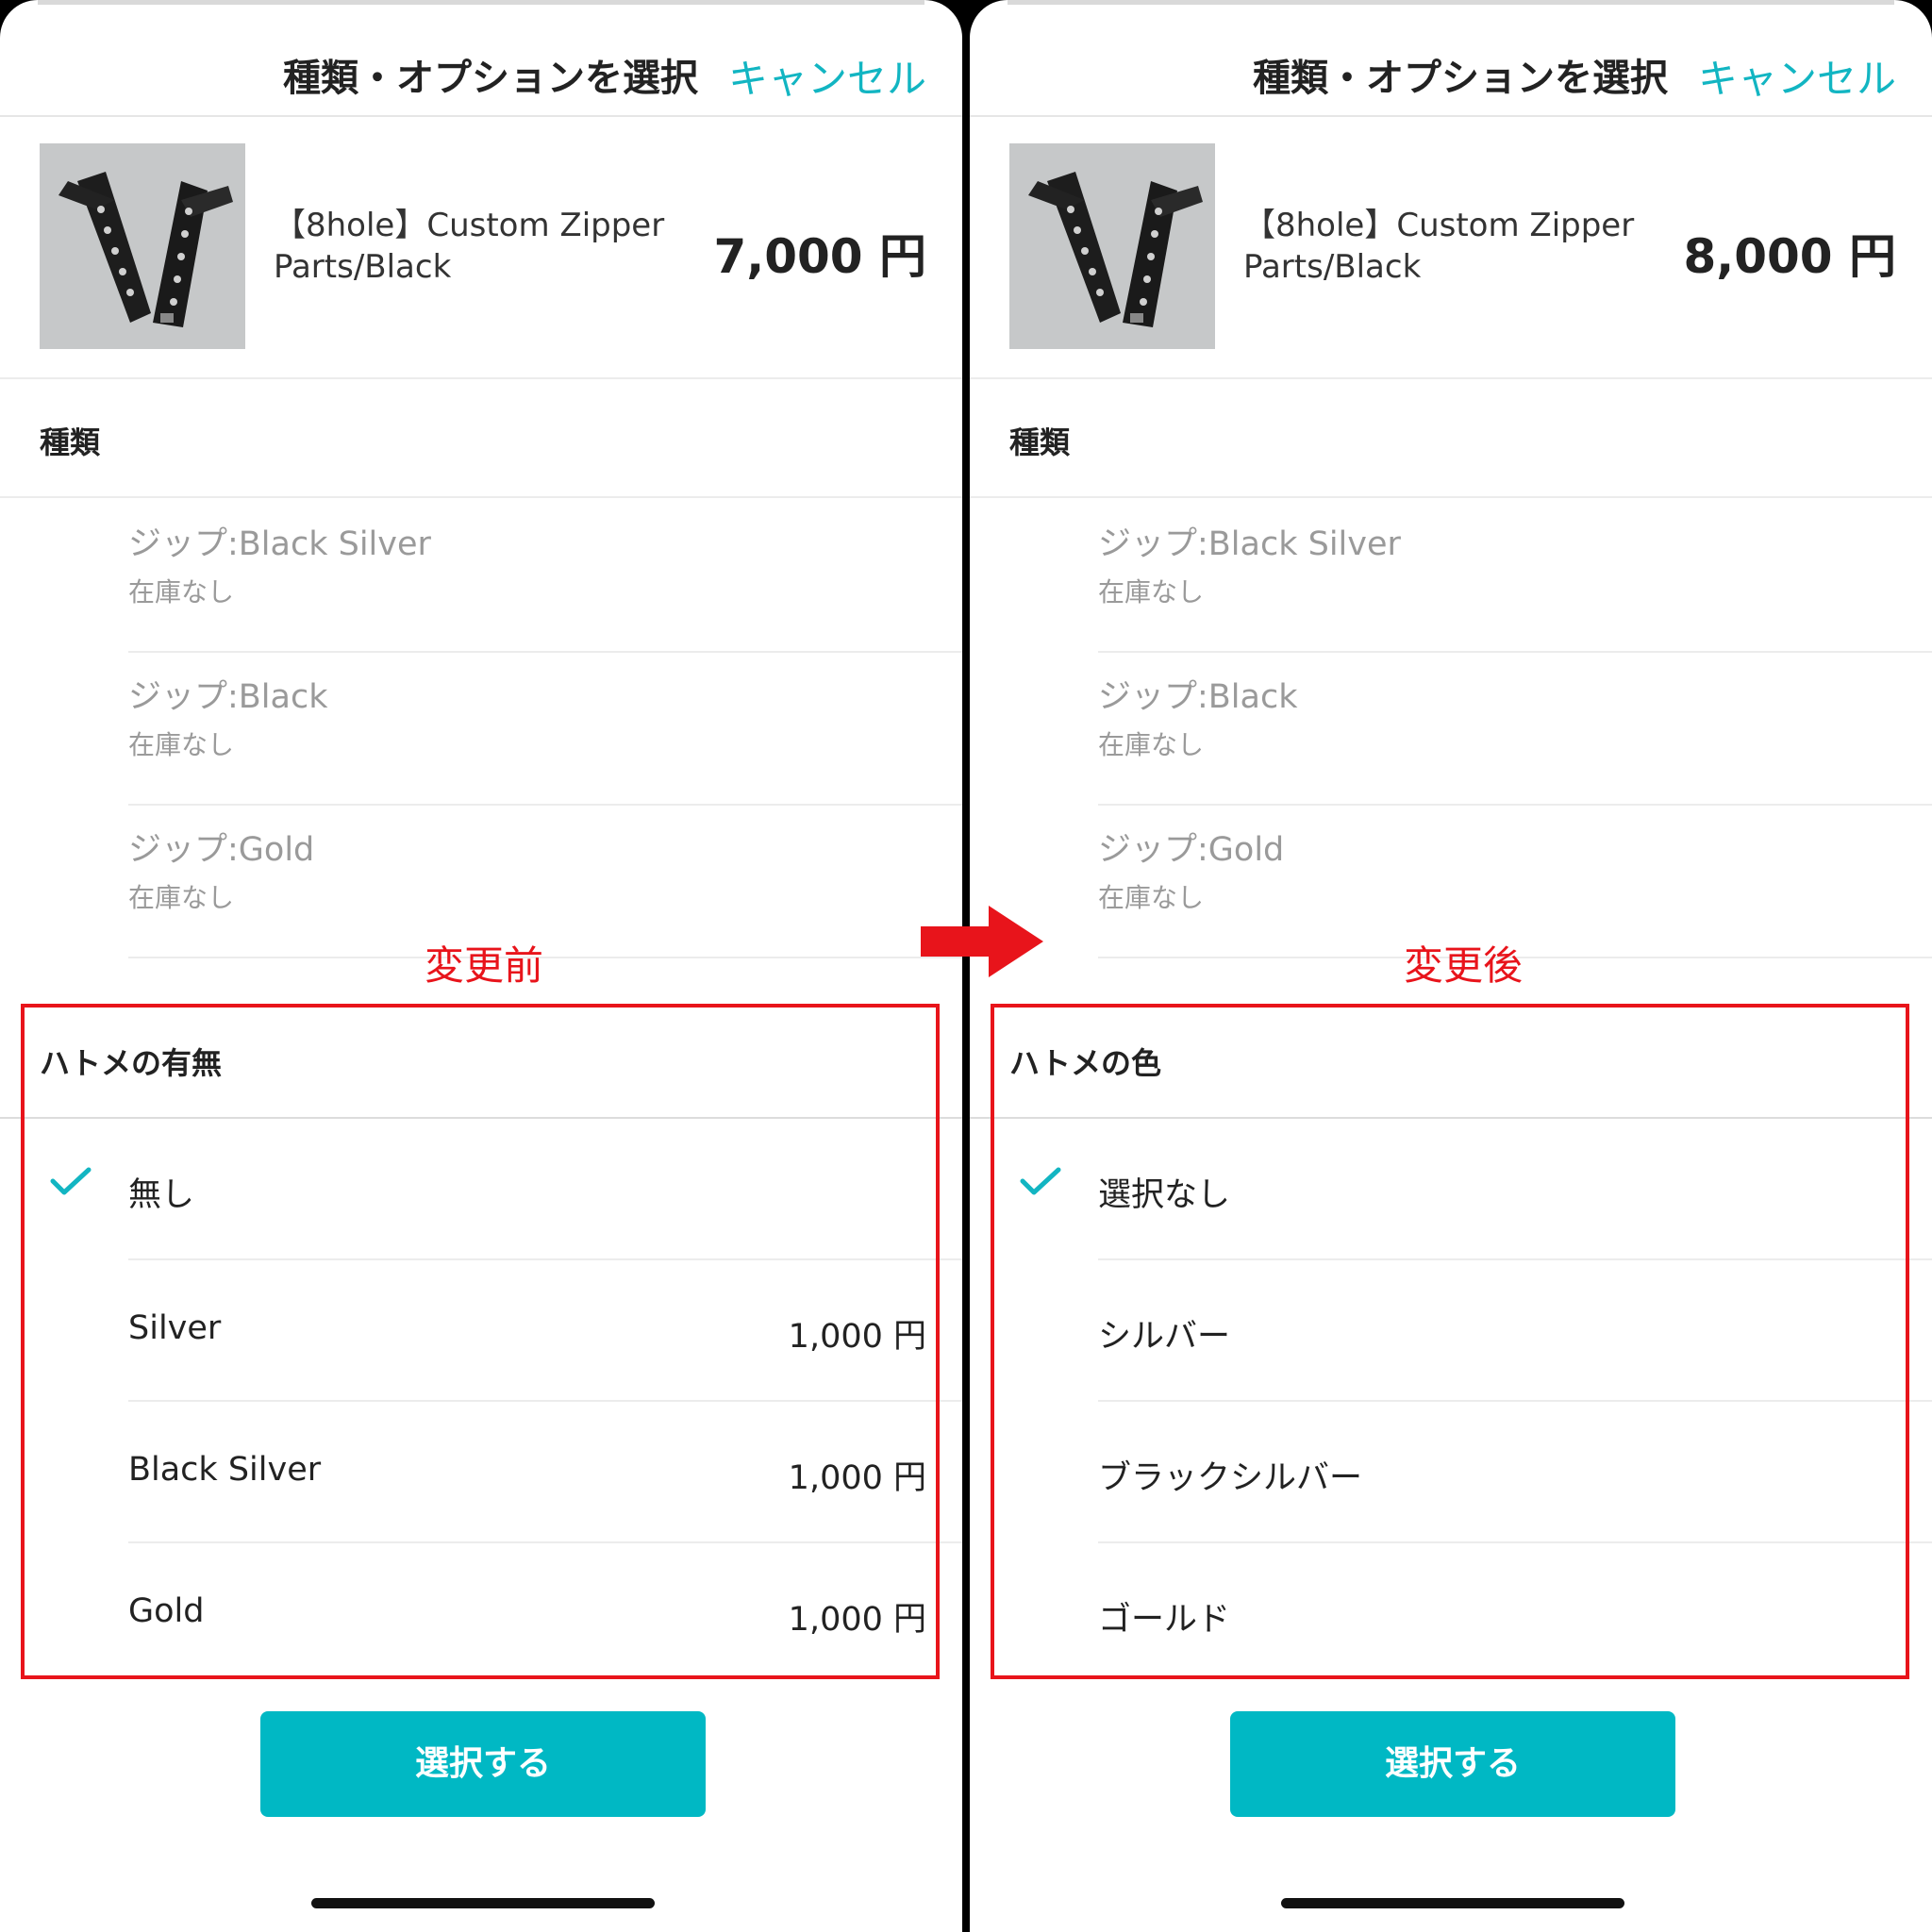 This screenshot has height=1932, width=1932. Describe the element at coordinates (545, 881) in the screenshot. I see `variant-item: ジップ:Gold 在庫なし` at that location.